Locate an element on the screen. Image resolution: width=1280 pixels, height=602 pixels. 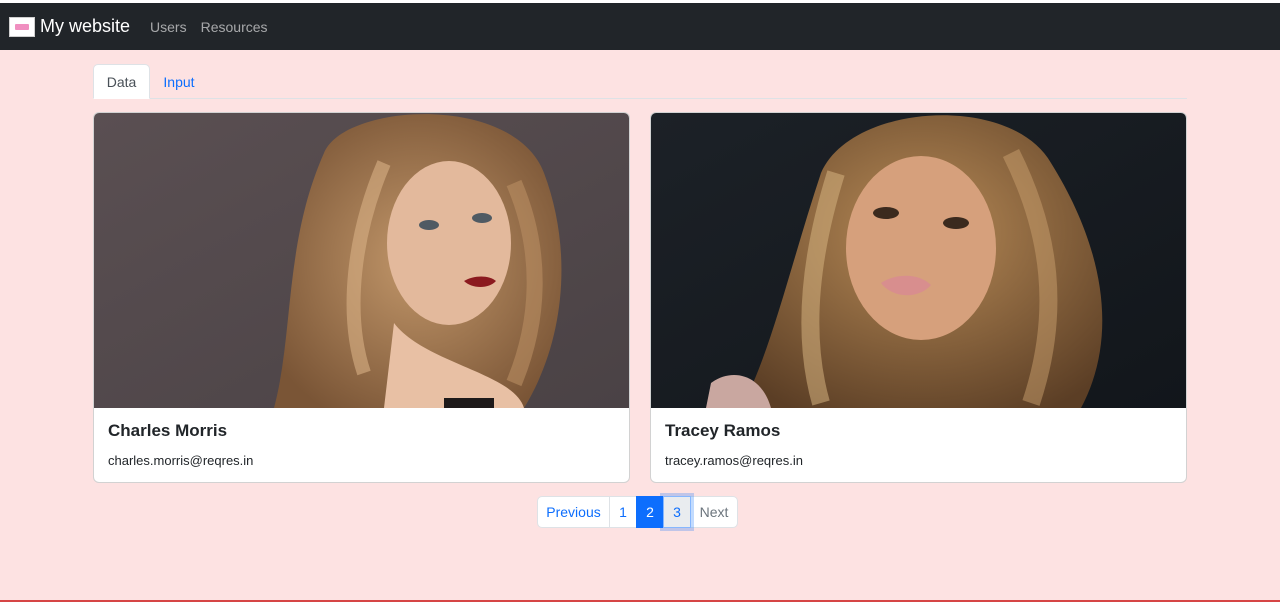
user-email: tracey.ramos@reqres.in is located at coordinates (734, 460).